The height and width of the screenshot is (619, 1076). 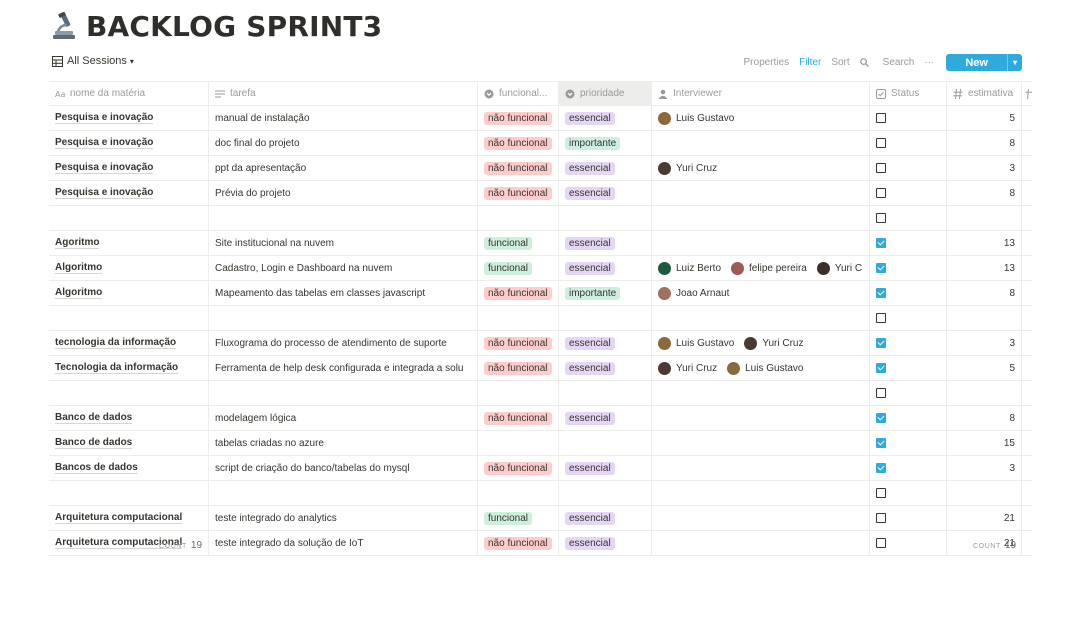 I want to click on cell-tarefa: Cadastro, Login e Dashboard na nuvem, so click(x=343, y=268).